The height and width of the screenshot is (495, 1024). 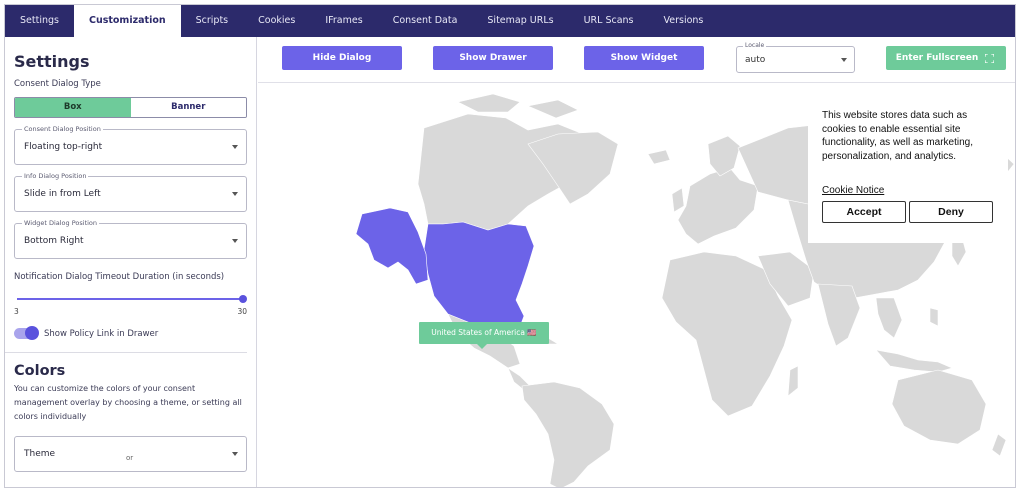 I want to click on consent-position-caption: Consent Dialog Position, so click(x=62, y=129).